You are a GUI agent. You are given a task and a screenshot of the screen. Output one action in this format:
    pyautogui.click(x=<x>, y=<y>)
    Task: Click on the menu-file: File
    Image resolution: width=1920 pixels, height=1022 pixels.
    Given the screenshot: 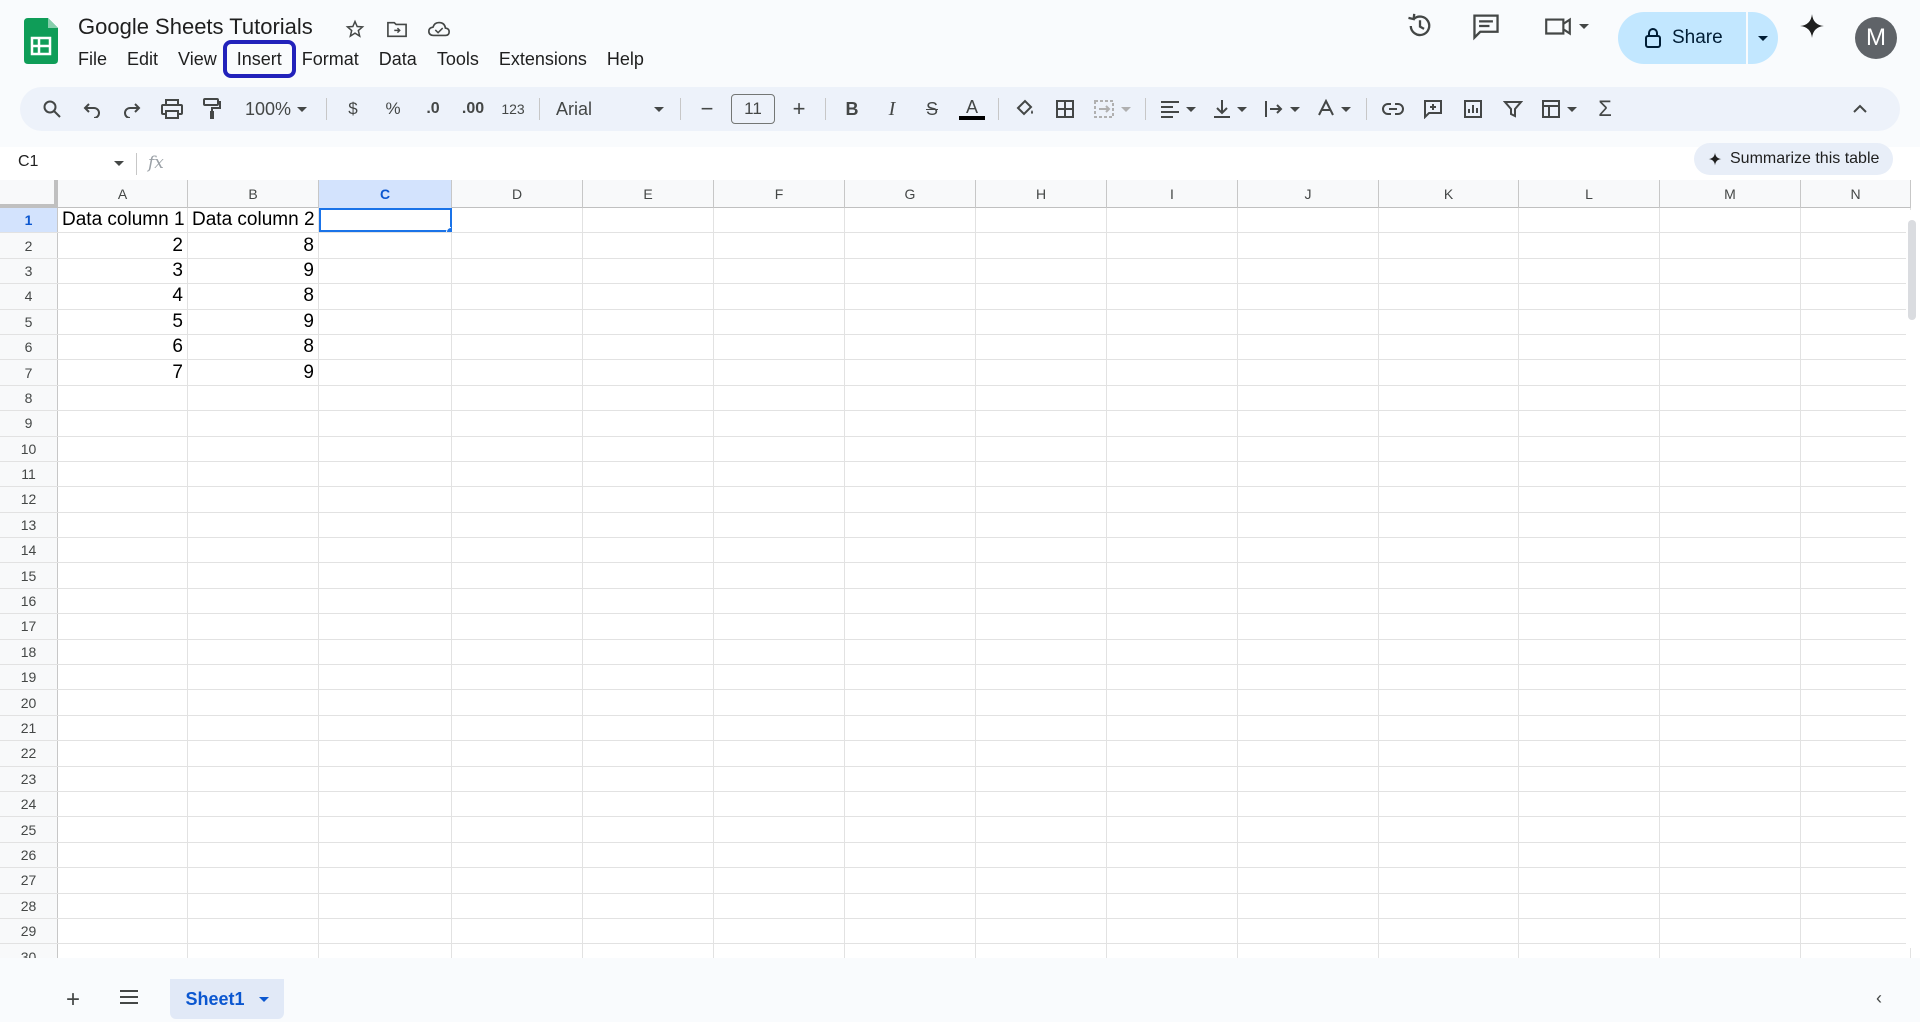 What is the action you would take?
    pyautogui.click(x=92, y=59)
    